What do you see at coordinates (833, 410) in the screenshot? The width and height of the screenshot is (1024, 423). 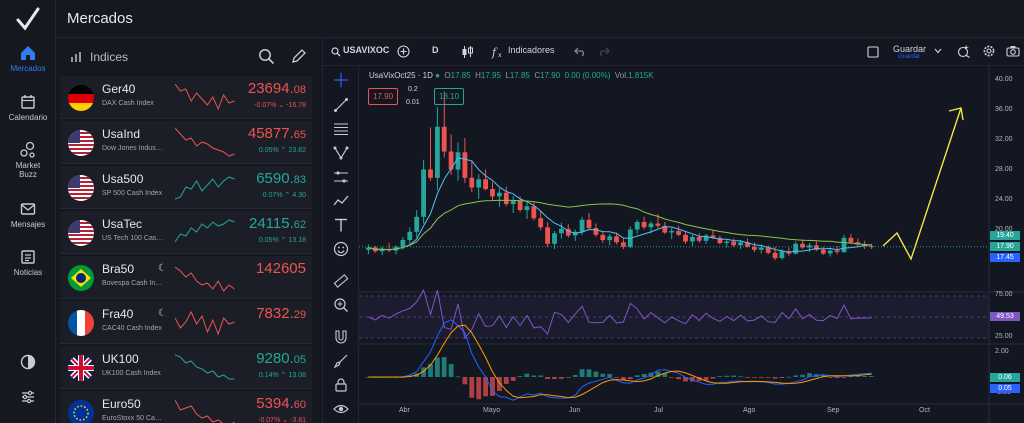 I see `time-axis-label: Sep` at bounding box center [833, 410].